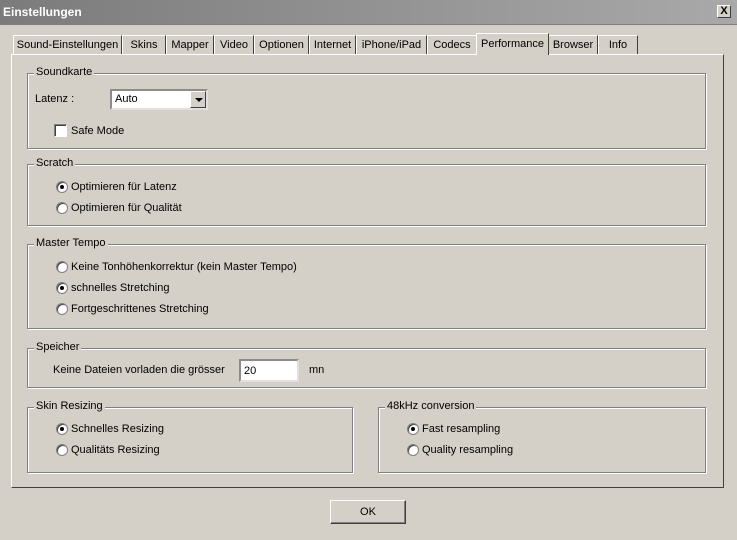 The image size is (737, 540). Describe the element at coordinates (461, 429) in the screenshot. I see `radio-fast-resampling-label: Fast resampling` at that location.